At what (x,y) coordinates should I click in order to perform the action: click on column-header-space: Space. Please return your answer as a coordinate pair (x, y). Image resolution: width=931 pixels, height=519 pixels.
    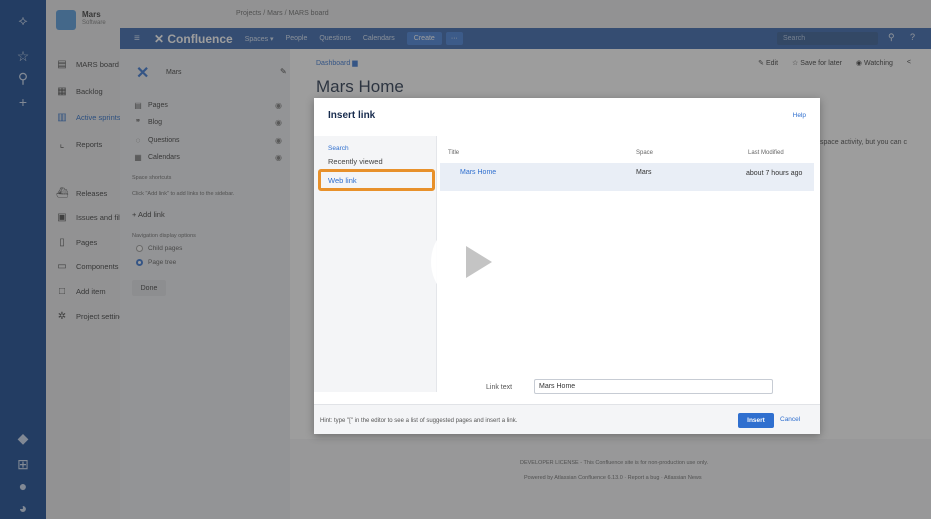
    Looking at the image, I should click on (645, 153).